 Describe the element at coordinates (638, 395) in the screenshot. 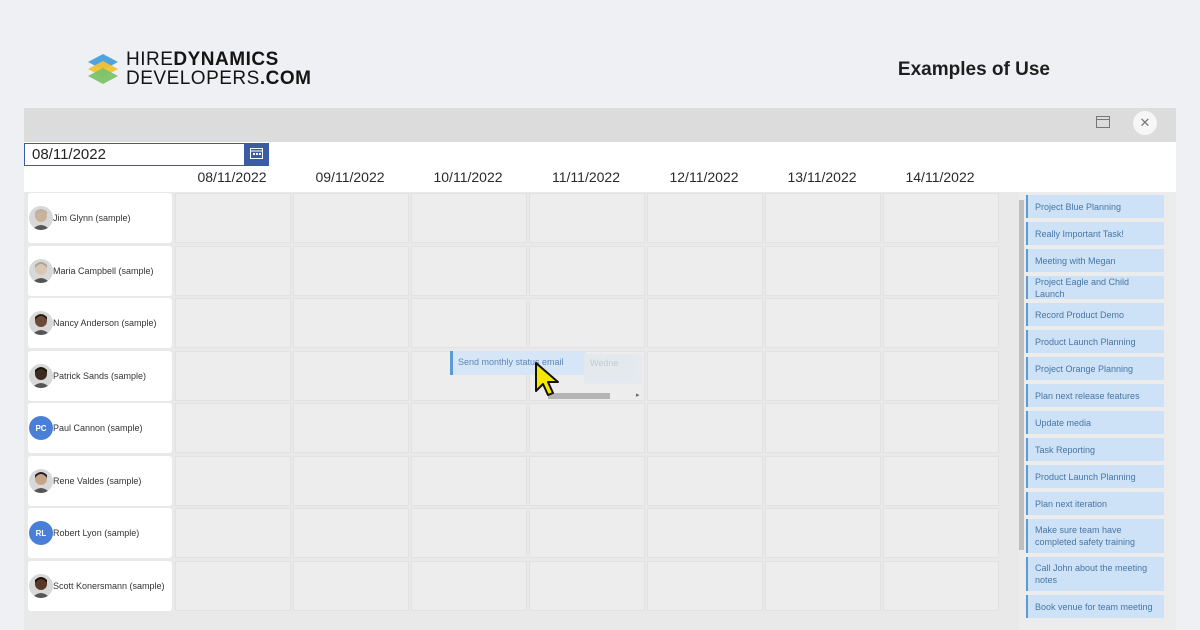

I see `scroll-right-arrow-icon: ▸` at that location.